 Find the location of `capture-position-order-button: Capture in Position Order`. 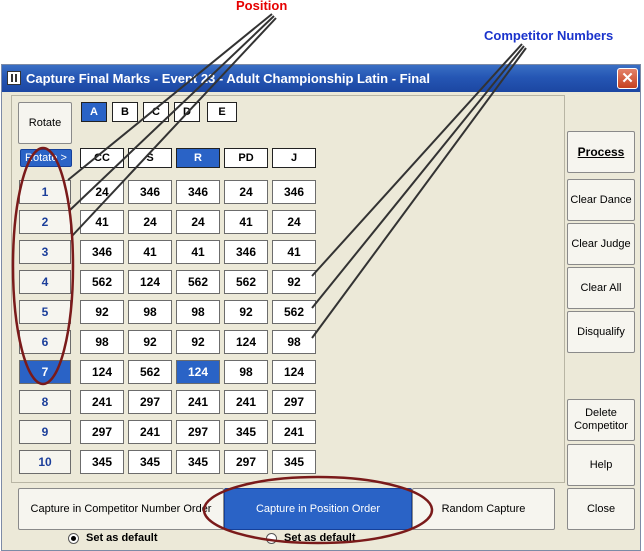

capture-position-order-button: Capture in Position Order is located at coordinates (318, 509).